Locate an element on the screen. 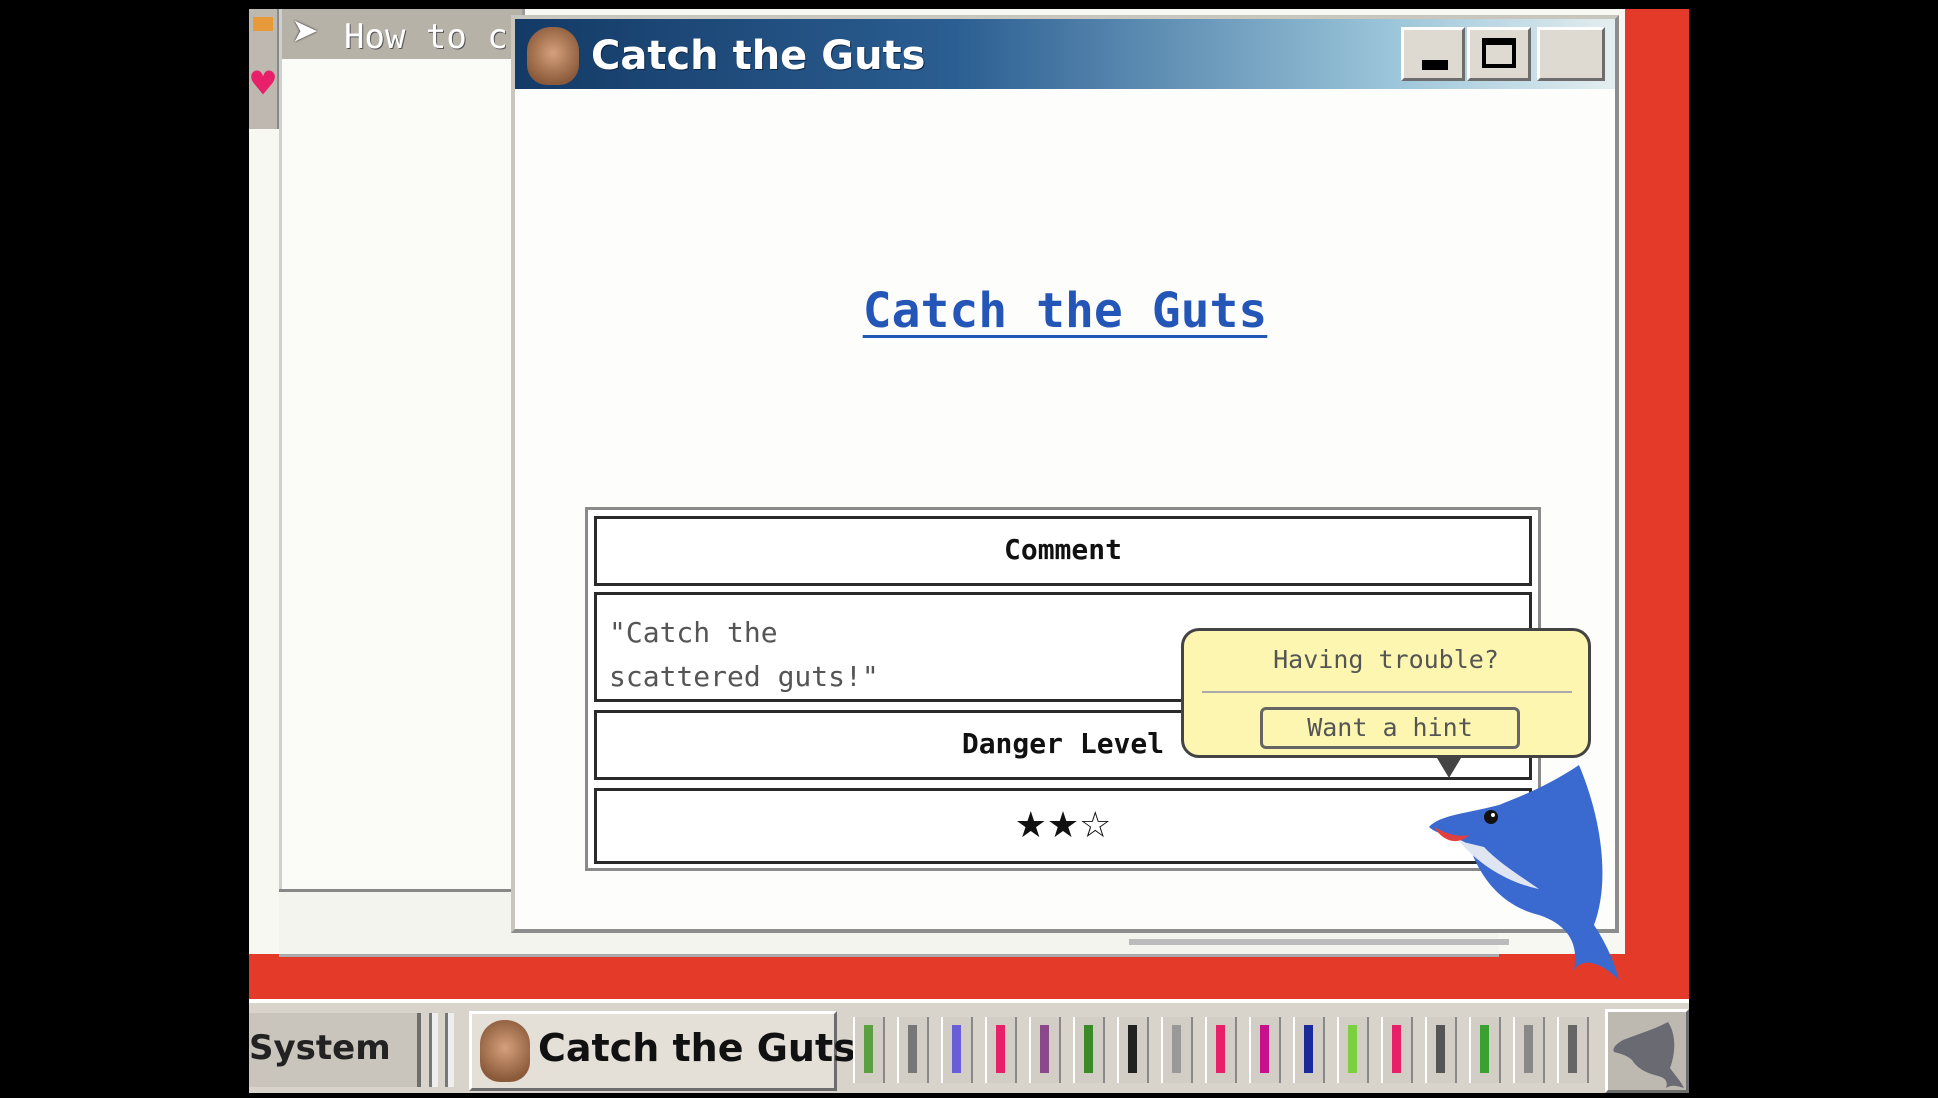 This screenshot has height=1098, width=1938. assistant-question: Having trouble? is located at coordinates (1386, 659).